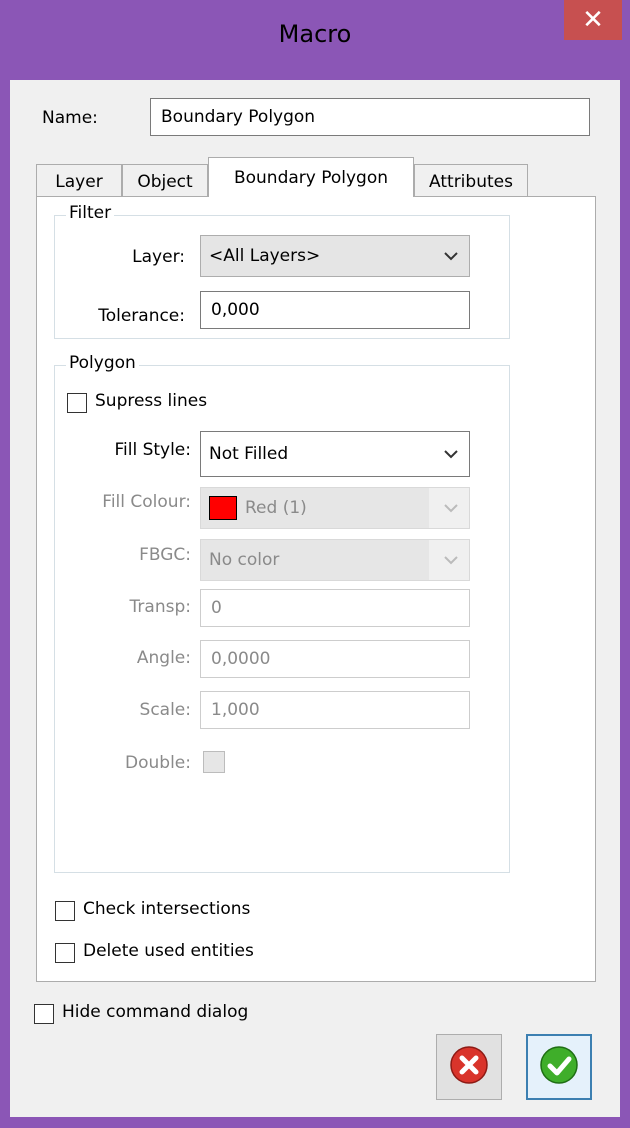  Describe the element at coordinates (265, 256) in the screenshot. I see `filter-layer-value: <All Layers>` at that location.